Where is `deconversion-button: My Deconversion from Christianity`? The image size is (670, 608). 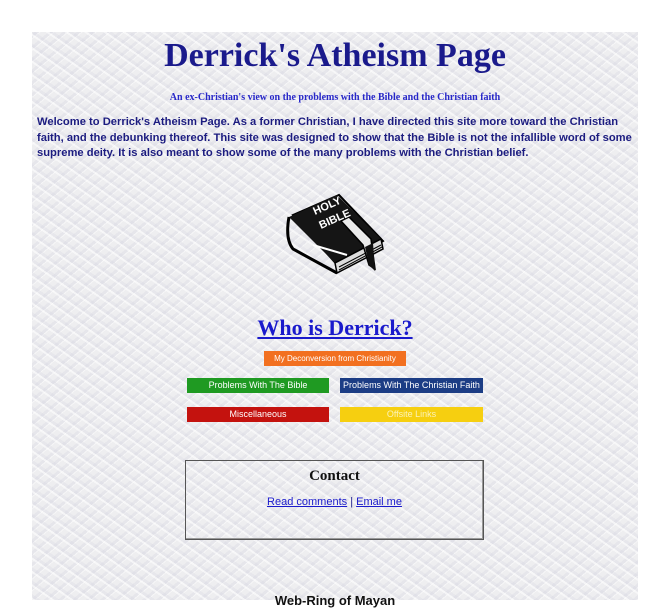 deconversion-button: My Deconversion from Christianity is located at coordinates (335, 358).